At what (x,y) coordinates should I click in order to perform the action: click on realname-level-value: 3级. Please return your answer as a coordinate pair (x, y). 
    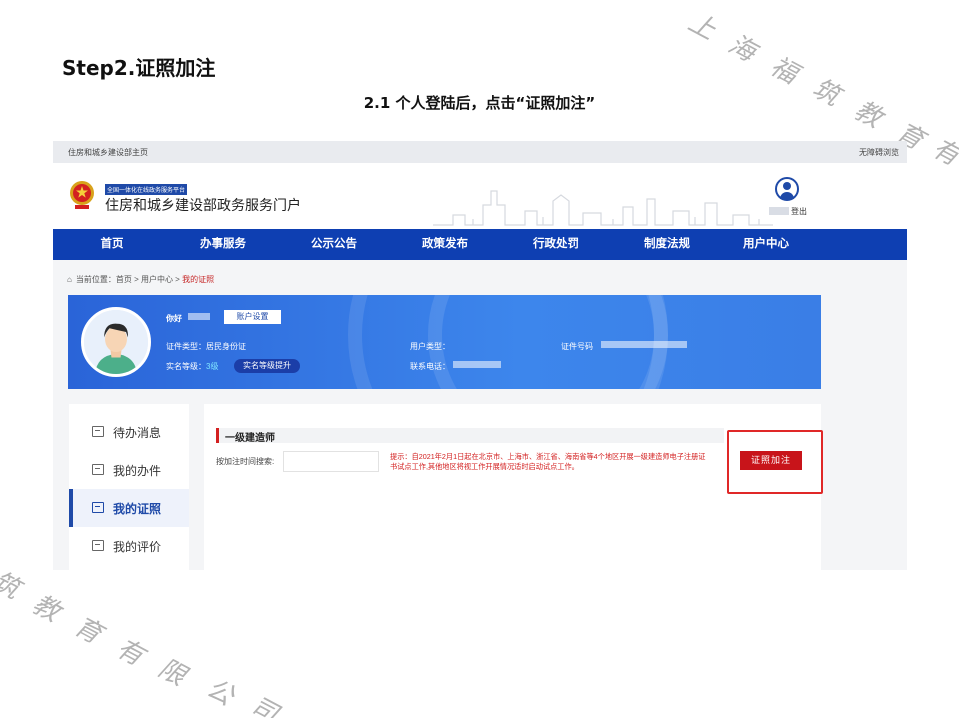
    Looking at the image, I should click on (212, 366).